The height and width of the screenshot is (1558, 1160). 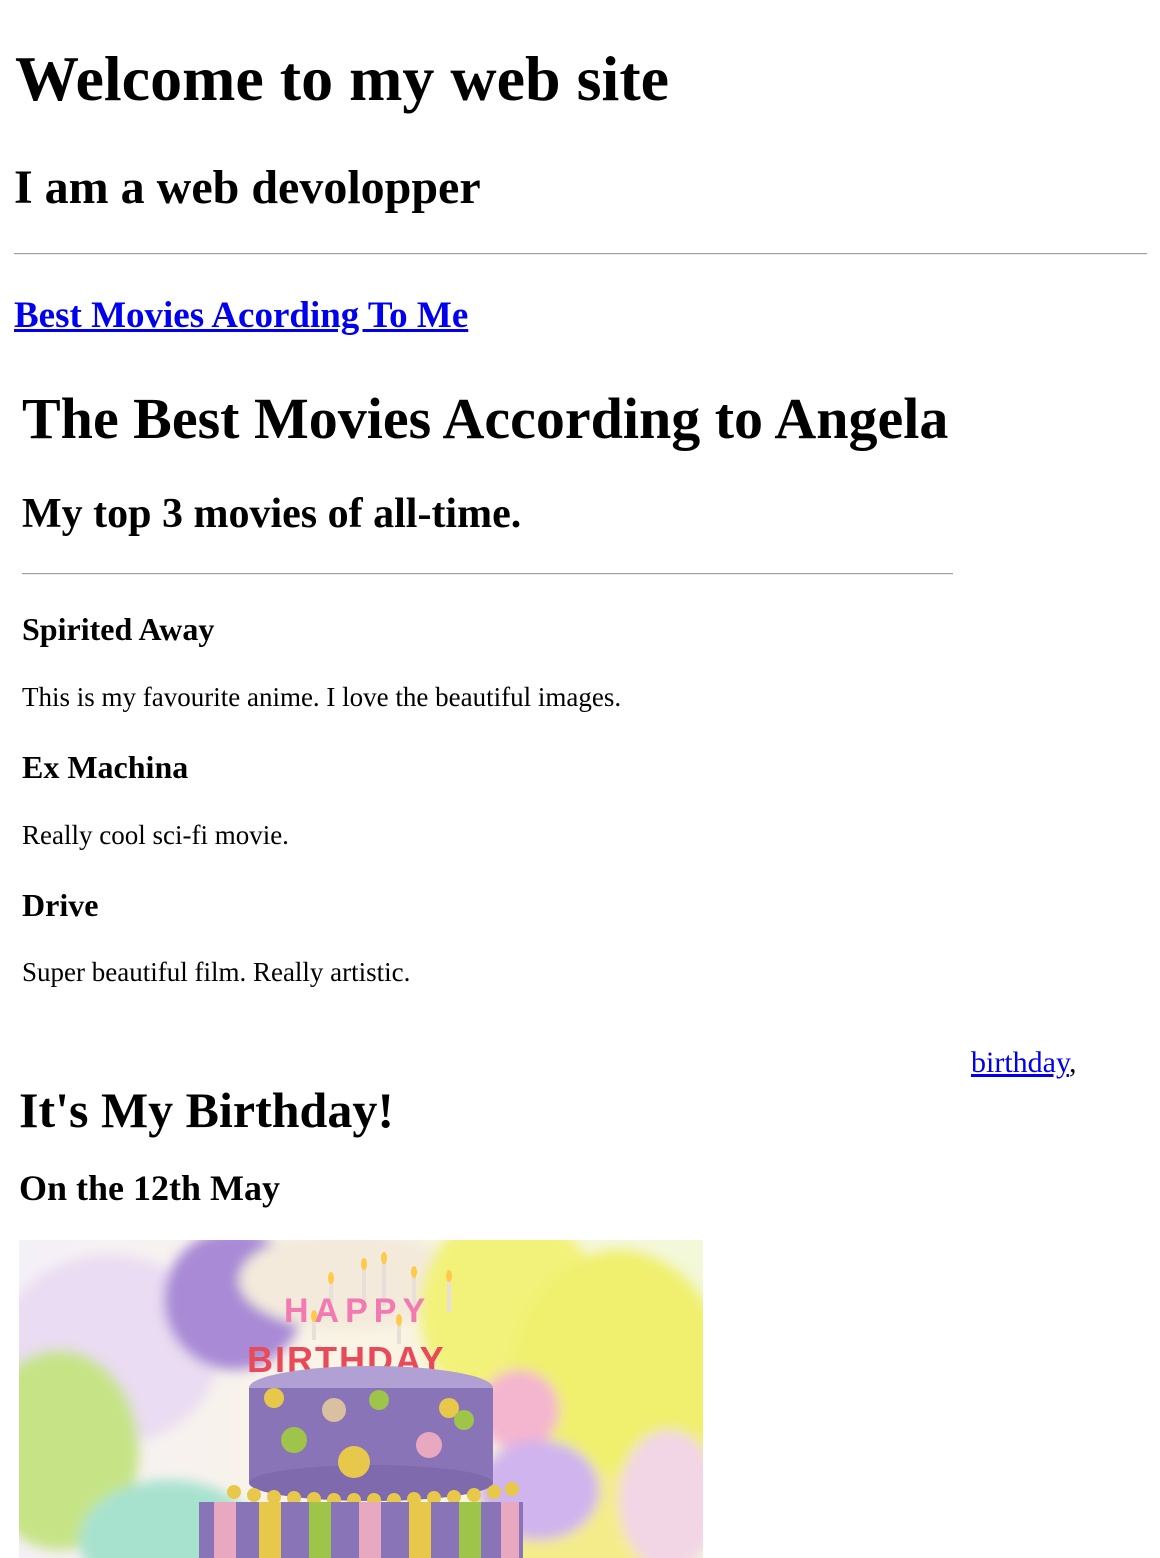 I want to click on movies-link-heading: Best Movies Acording To Me, so click(x=241, y=316).